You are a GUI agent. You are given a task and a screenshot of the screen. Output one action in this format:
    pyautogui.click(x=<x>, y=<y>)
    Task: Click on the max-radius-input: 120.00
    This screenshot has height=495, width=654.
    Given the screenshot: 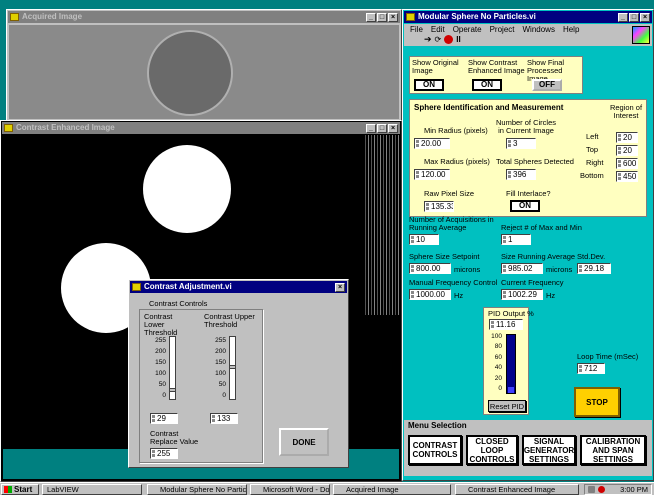 What is the action you would take?
    pyautogui.click(x=432, y=174)
    